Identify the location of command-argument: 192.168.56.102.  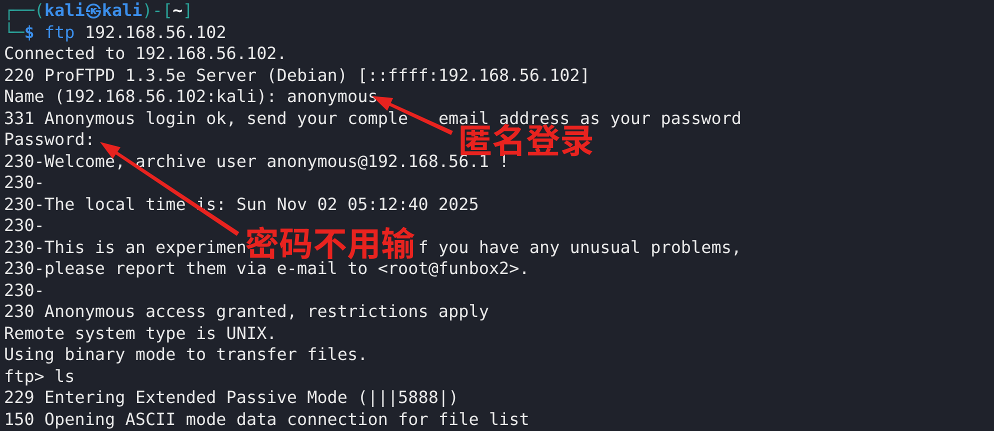
(155, 32).